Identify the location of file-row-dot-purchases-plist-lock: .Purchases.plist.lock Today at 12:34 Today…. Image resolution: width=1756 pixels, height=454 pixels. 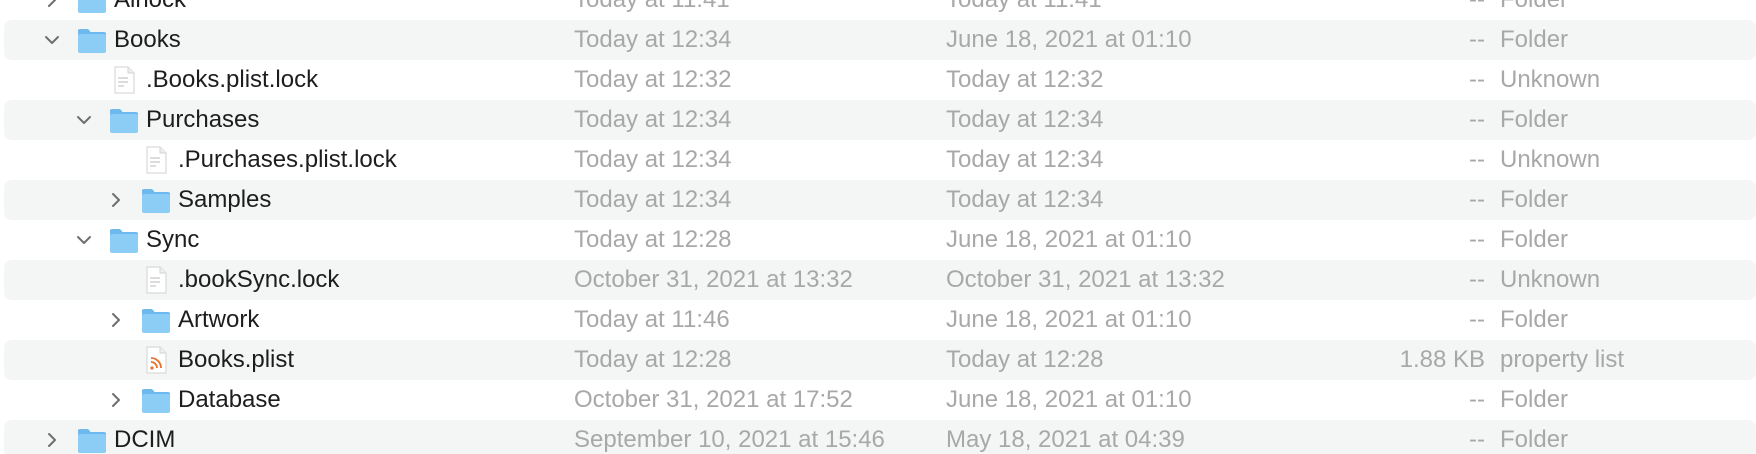
(878, 160).